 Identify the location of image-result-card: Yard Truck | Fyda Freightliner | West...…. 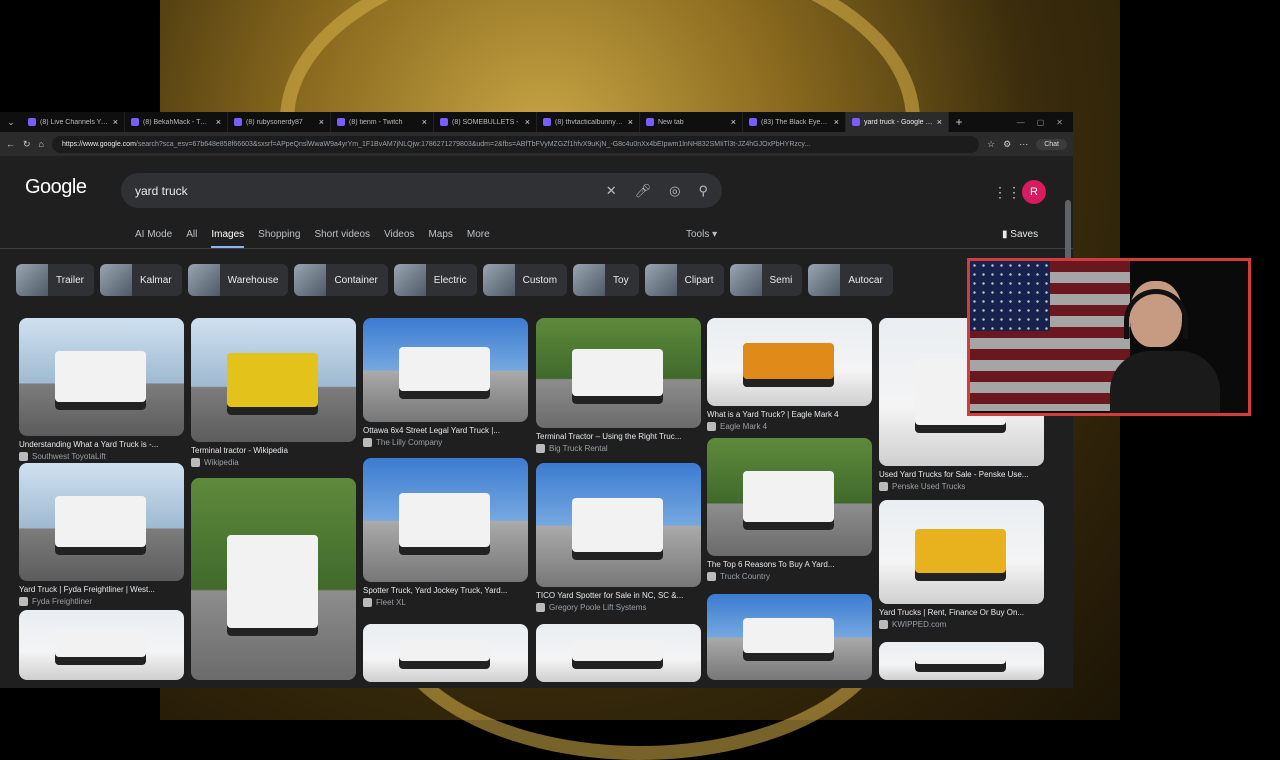
(101, 534).